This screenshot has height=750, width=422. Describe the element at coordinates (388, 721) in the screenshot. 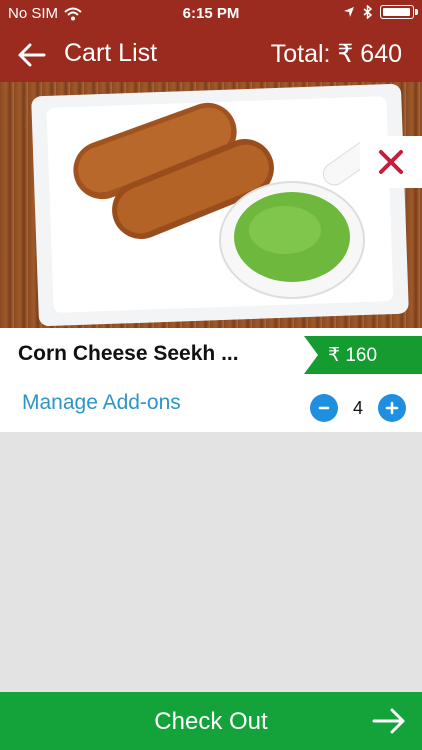

I see `forward-arrow-icon` at that location.